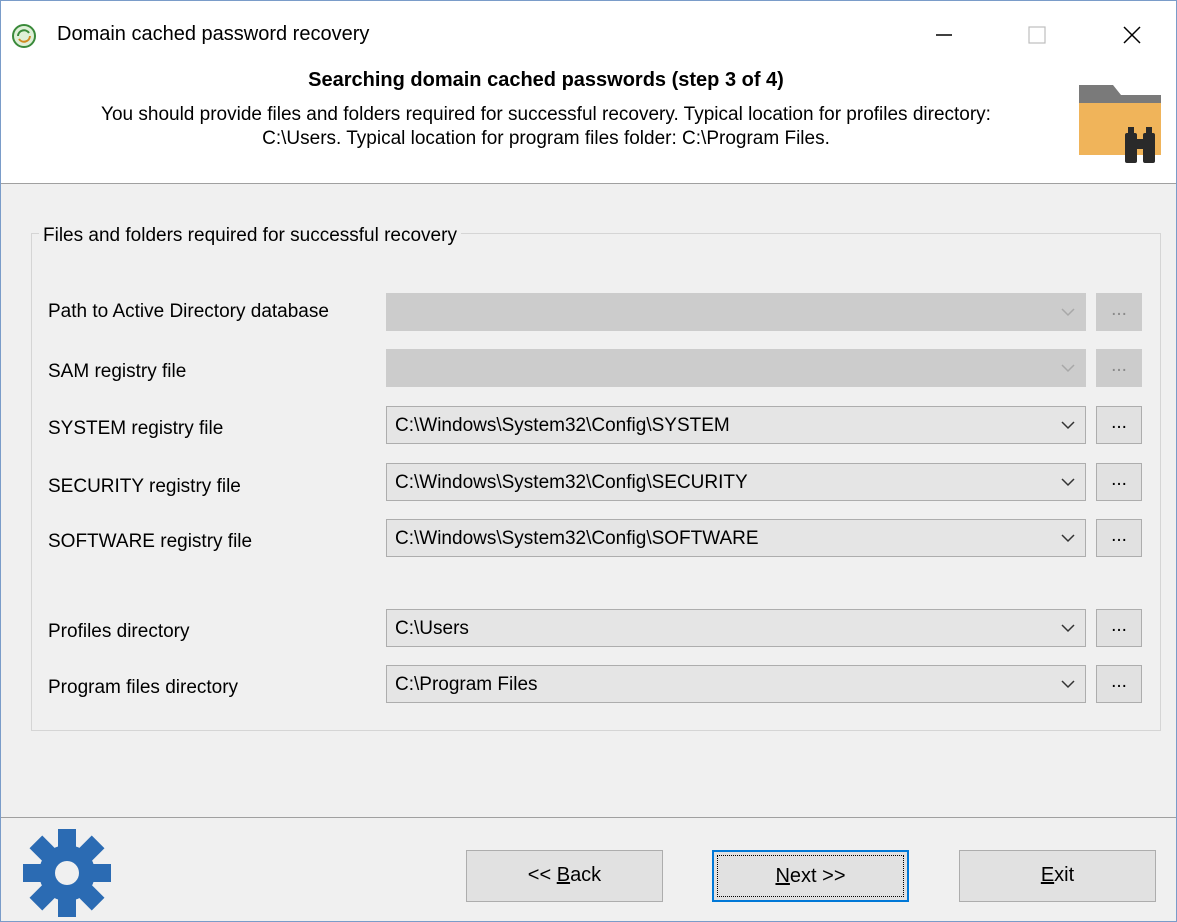 The height and width of the screenshot is (922, 1177). What do you see at coordinates (24, 36) in the screenshot?
I see `app-recovery-icon` at bounding box center [24, 36].